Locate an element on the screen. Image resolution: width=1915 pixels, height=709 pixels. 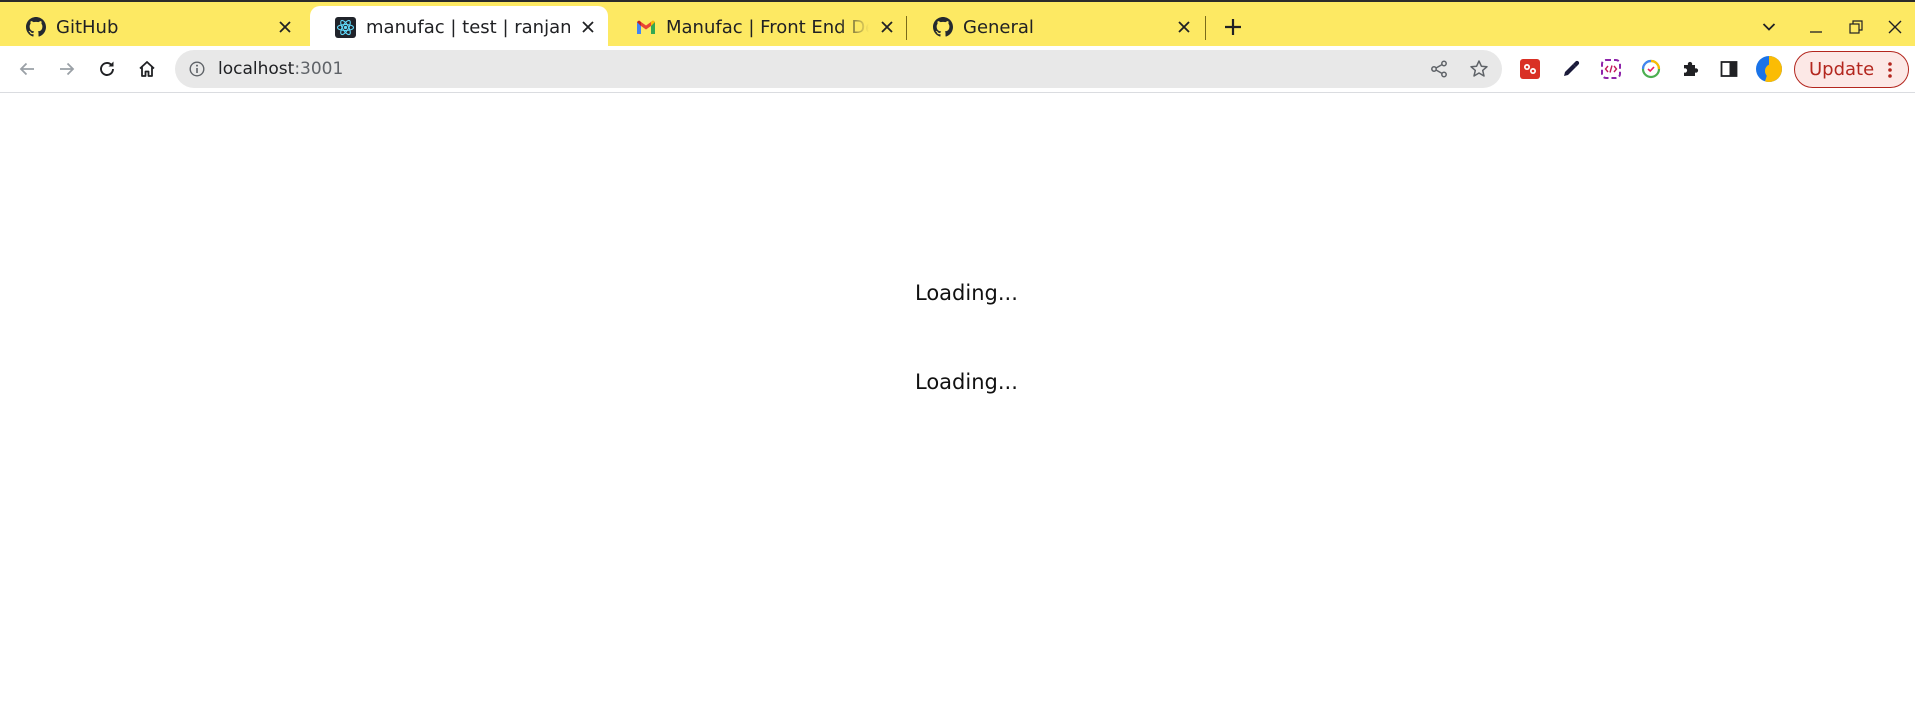
tab-manufac-test: manufac | test | ranjansh is located at coordinates (459, 27).